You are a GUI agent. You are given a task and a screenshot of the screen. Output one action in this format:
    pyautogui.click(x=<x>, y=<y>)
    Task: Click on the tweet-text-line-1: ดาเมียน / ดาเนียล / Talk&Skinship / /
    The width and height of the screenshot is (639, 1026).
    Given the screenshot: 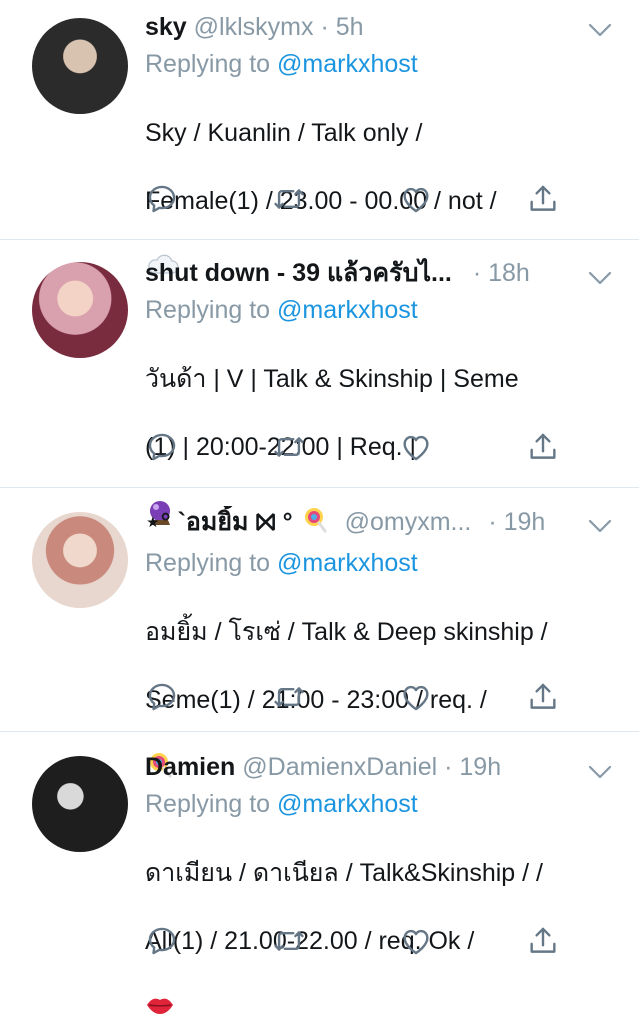 What is the action you would take?
    pyautogui.click(x=344, y=873)
    